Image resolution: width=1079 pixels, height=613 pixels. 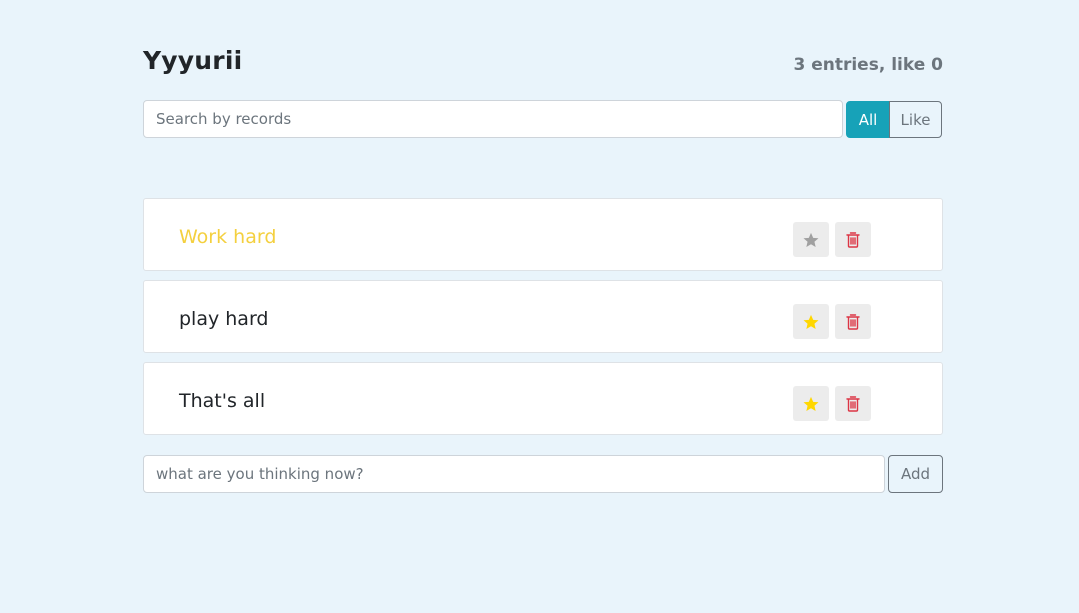 What do you see at coordinates (915, 474) in the screenshot?
I see `add-button: Add` at bounding box center [915, 474].